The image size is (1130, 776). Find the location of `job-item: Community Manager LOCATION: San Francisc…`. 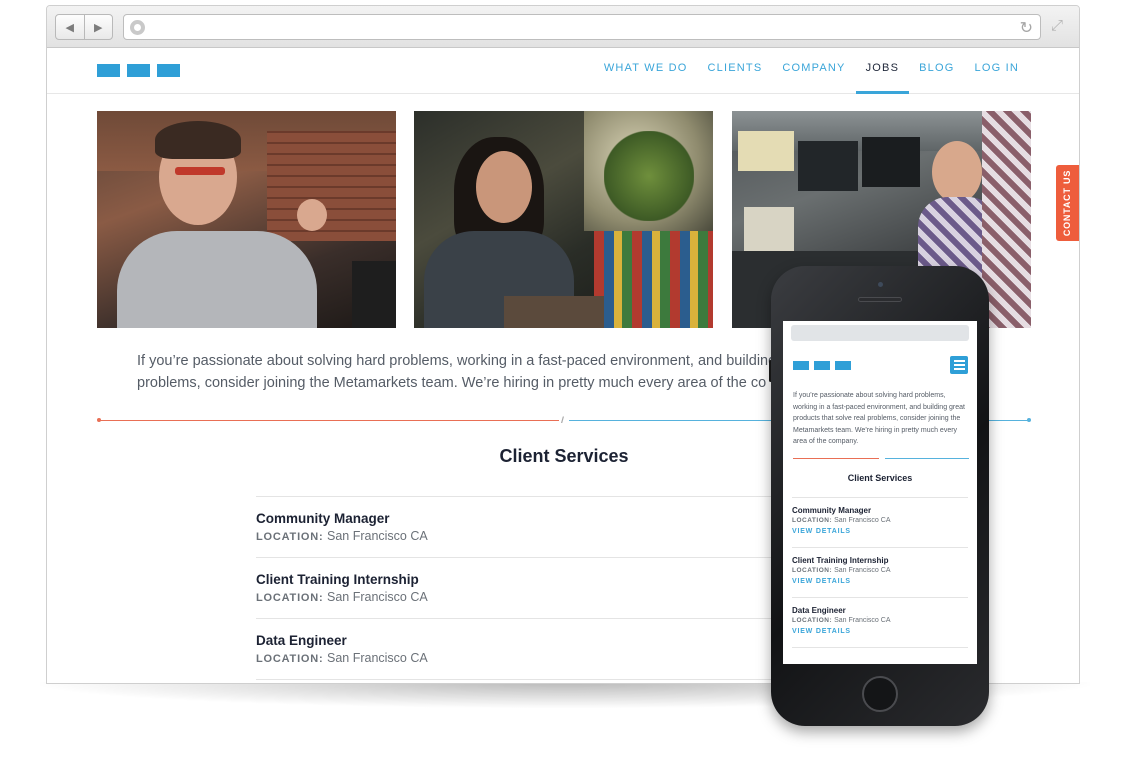

job-item: Community Manager LOCATION: San Francisc… is located at coordinates (536, 526).